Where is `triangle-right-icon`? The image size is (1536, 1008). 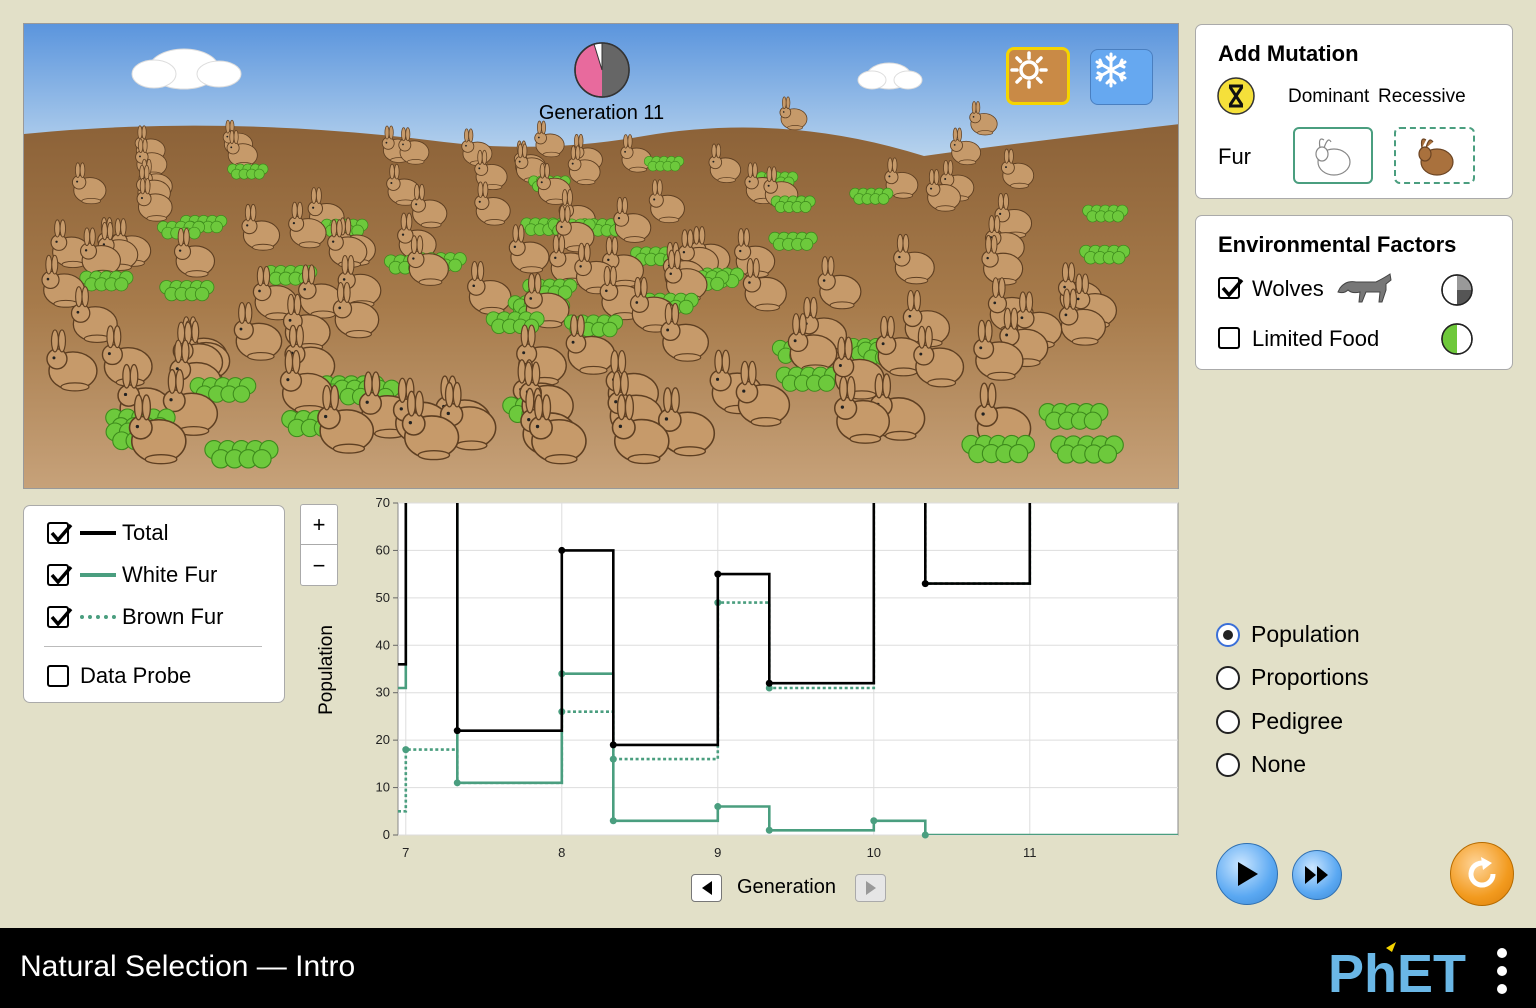
triangle-right-icon is located at coordinates (870, 888).